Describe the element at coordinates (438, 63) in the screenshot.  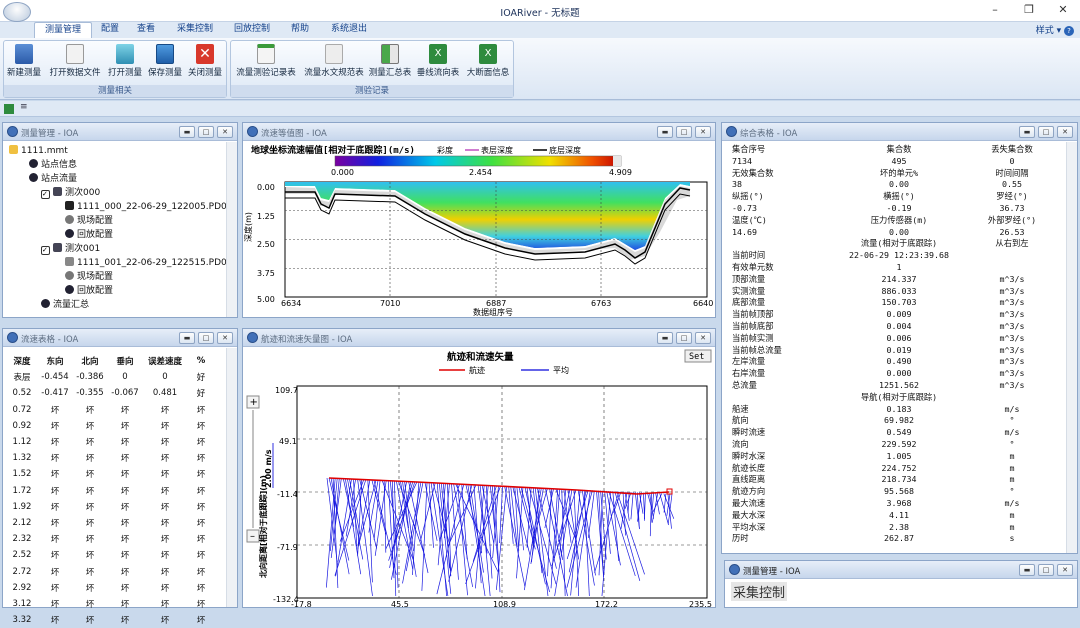
I see `vertical-flow-table-button: X 垂线流向表` at that location.